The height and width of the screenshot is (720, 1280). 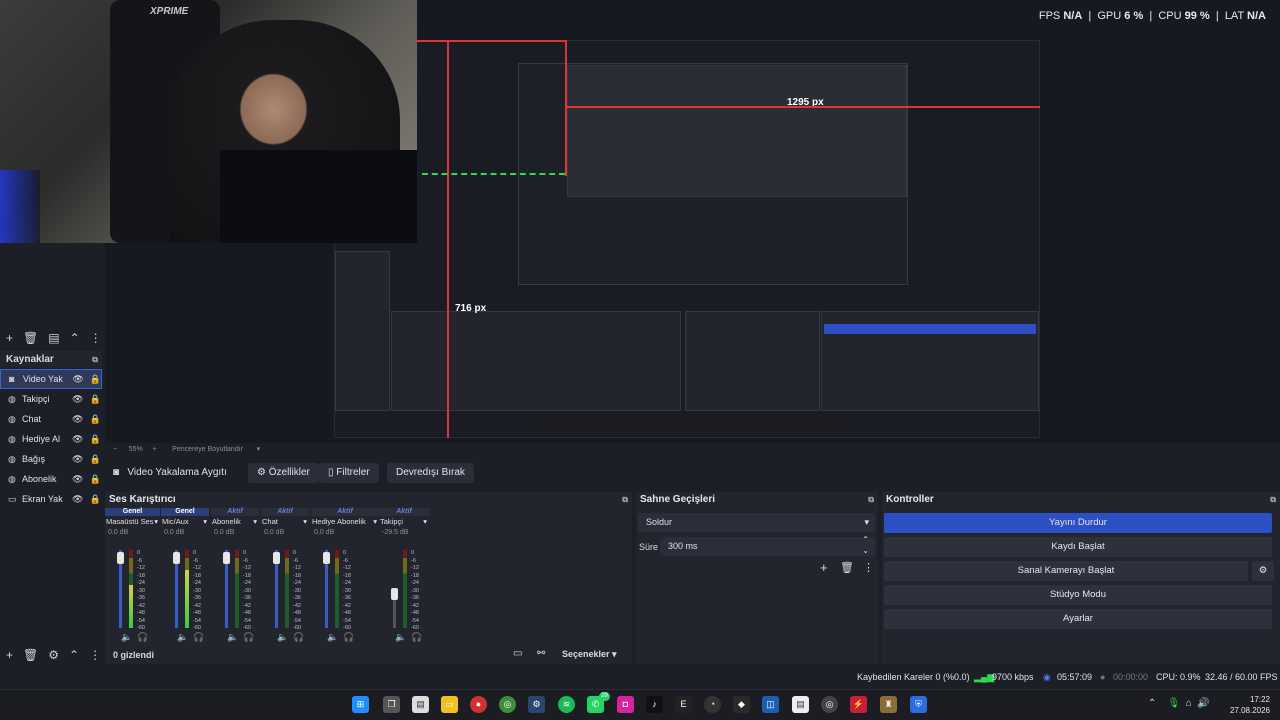 I want to click on transition-select: Soldur ▾, so click(x=756, y=522).